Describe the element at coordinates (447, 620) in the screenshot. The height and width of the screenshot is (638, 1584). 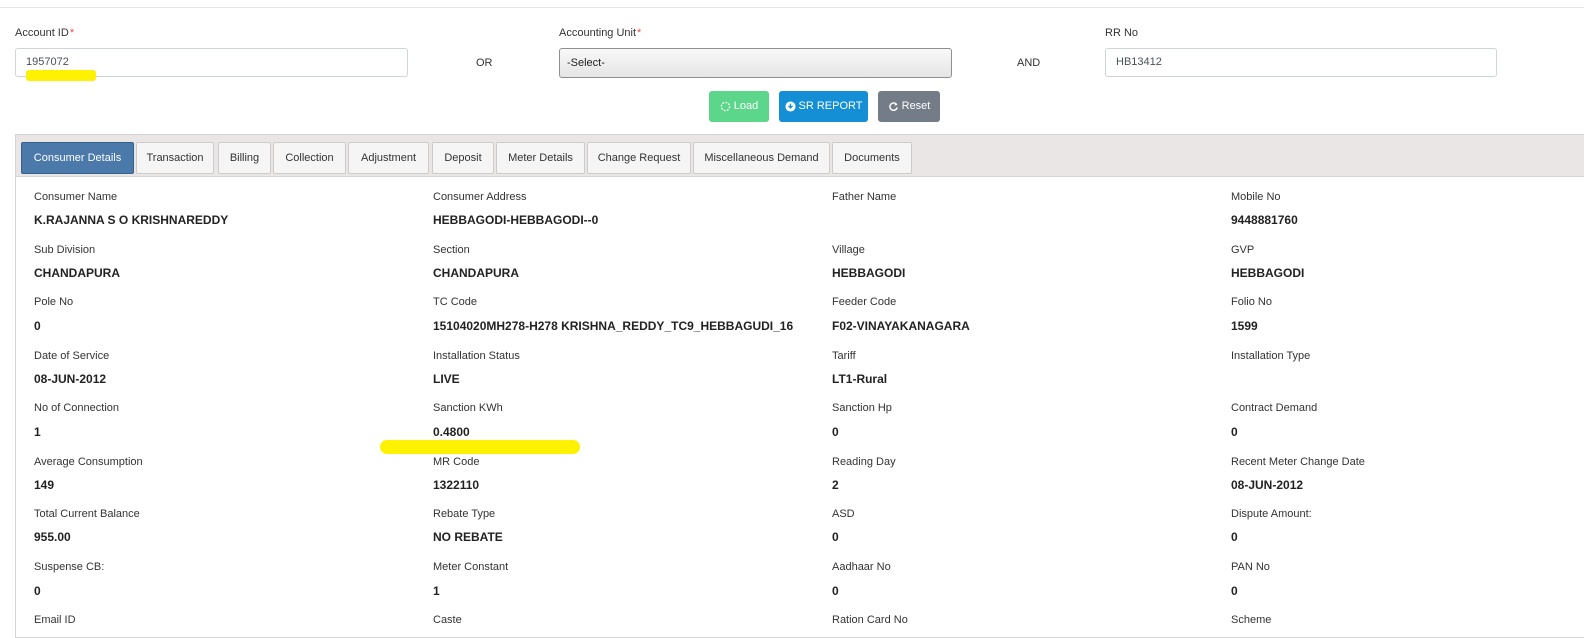
I see `detail-label: Caste` at that location.